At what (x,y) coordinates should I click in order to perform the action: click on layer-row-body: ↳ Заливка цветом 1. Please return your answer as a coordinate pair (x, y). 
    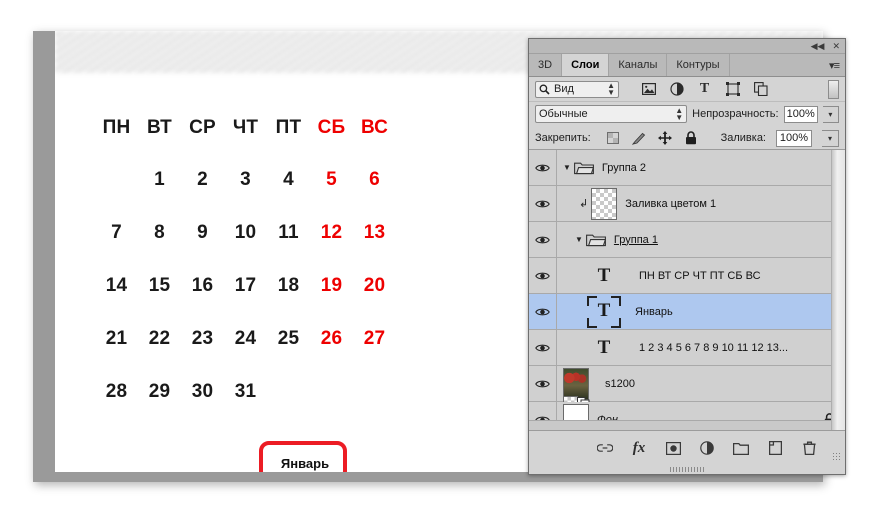
    Looking at the image, I should click on (701, 203).